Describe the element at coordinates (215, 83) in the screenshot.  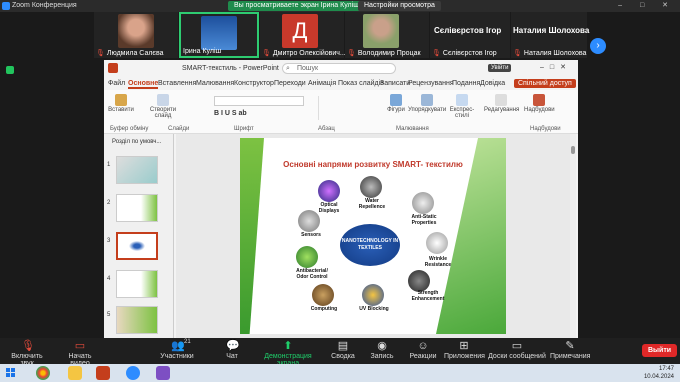
I see `tab-draw: Малювання` at that location.